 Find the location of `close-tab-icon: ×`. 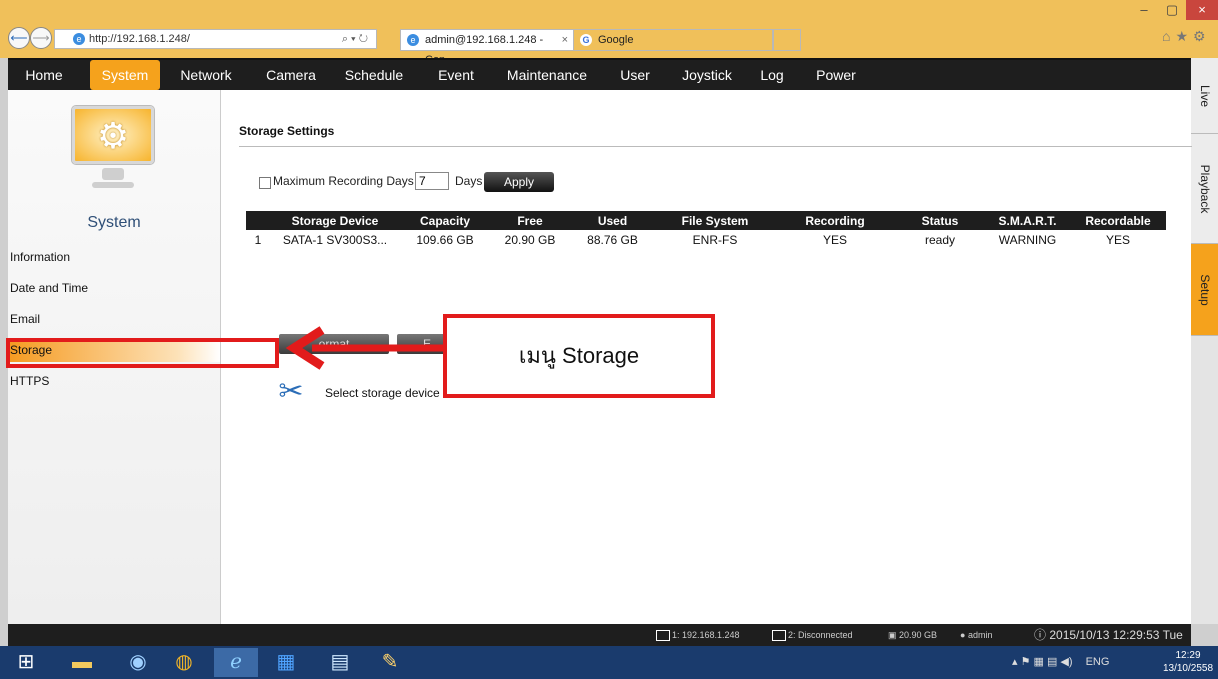

close-tab-icon: × is located at coordinates (565, 40).